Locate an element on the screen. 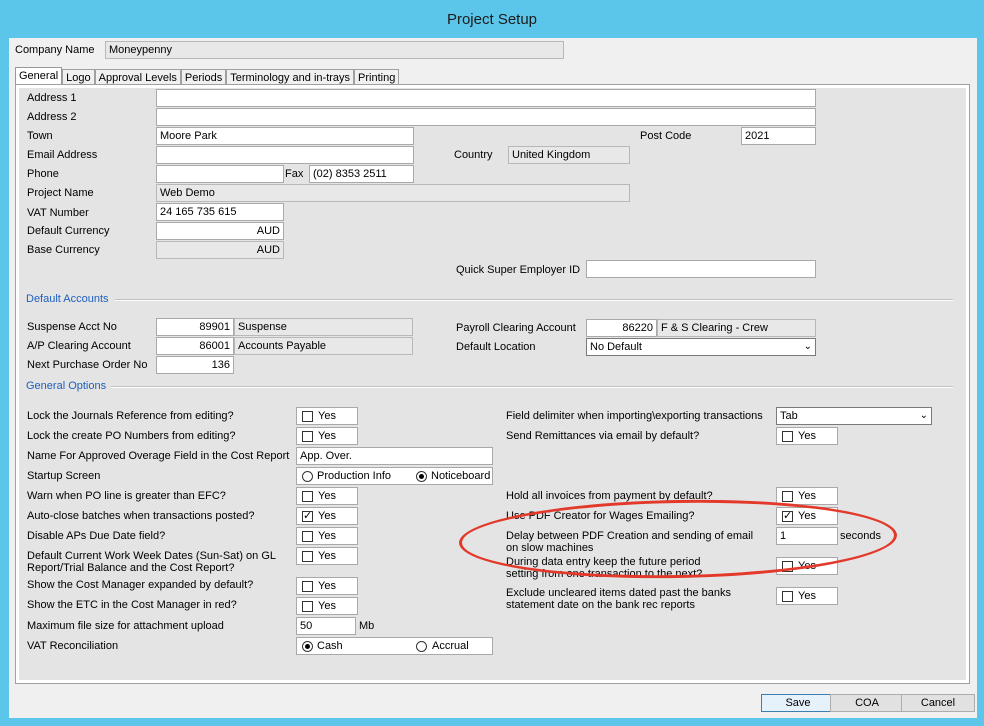 Image resolution: width=984 pixels, height=726 pixels. save-button: Save is located at coordinates (798, 703).